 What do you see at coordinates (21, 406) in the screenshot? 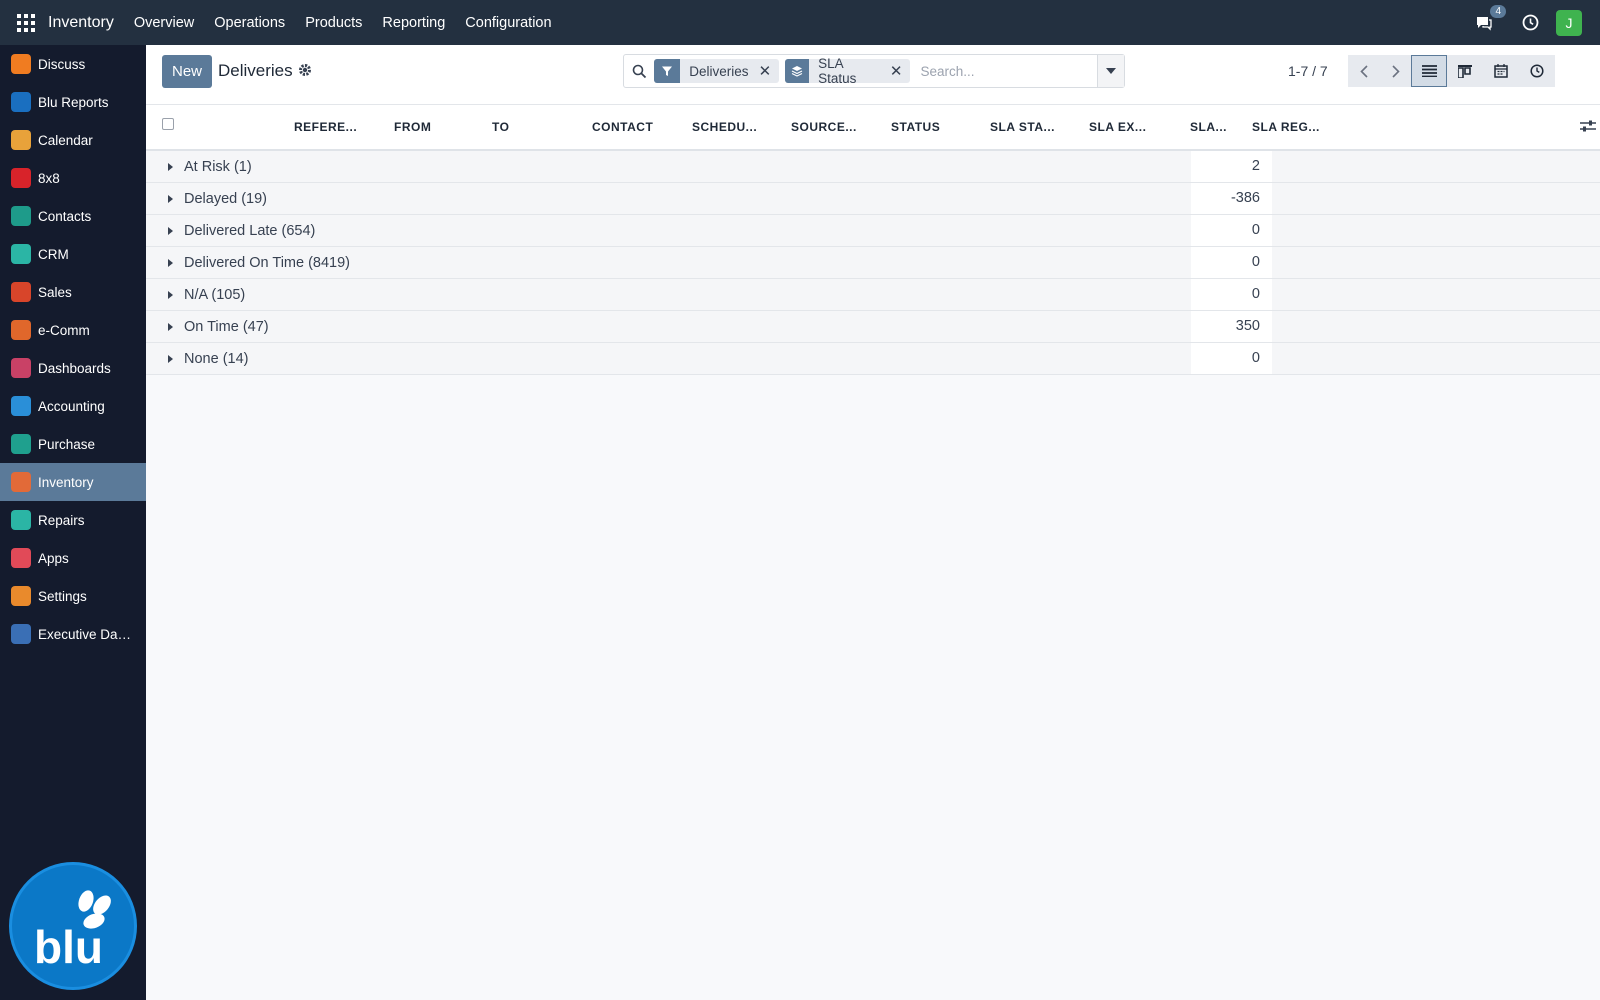
I see `accounting-icon` at bounding box center [21, 406].